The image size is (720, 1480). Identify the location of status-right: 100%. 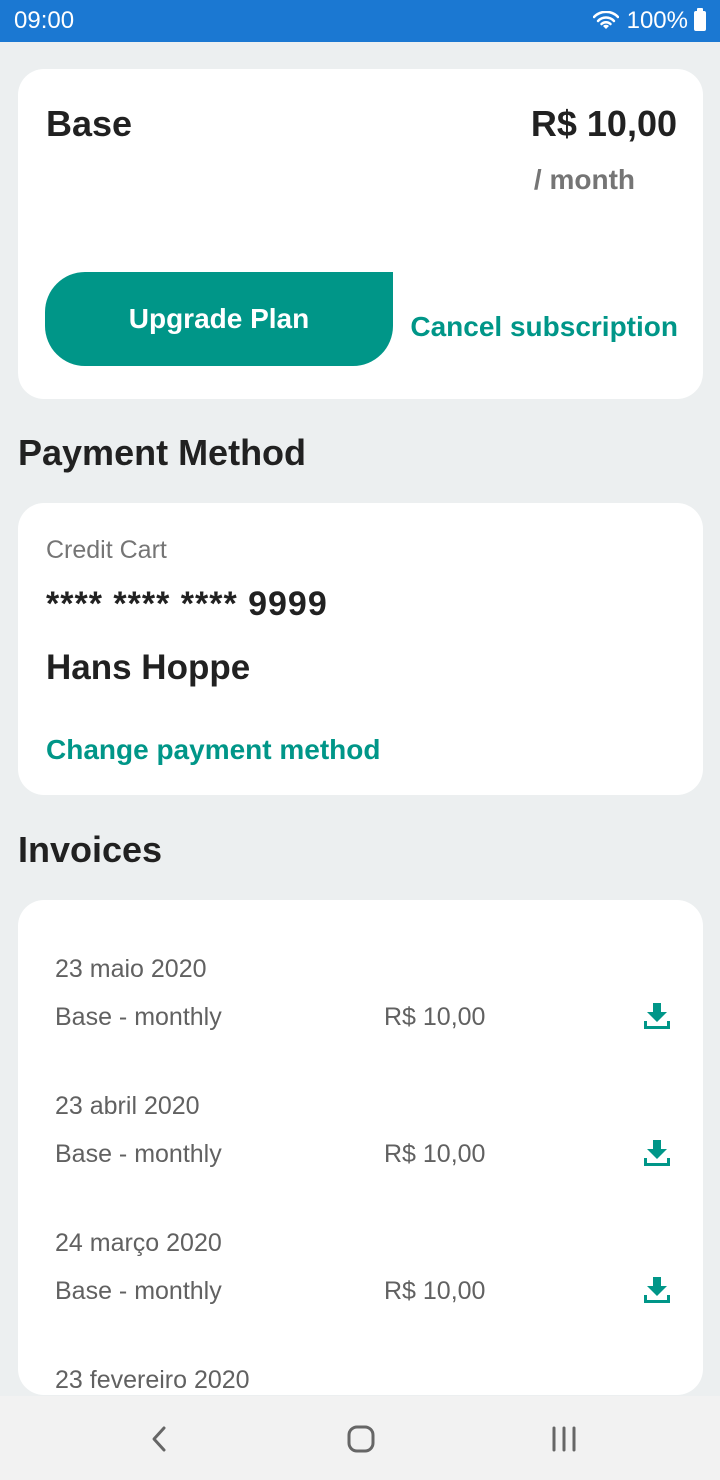
(649, 21).